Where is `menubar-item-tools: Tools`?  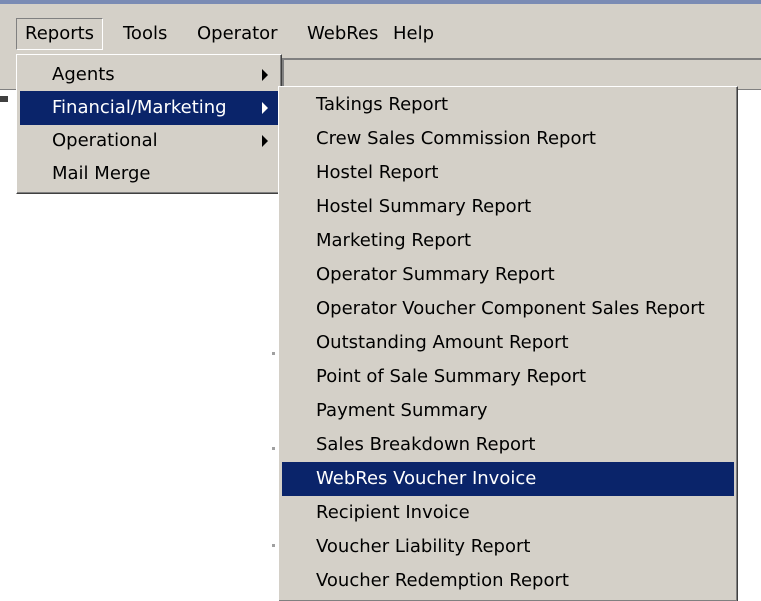
menubar-item-tools: Tools is located at coordinates (145, 34).